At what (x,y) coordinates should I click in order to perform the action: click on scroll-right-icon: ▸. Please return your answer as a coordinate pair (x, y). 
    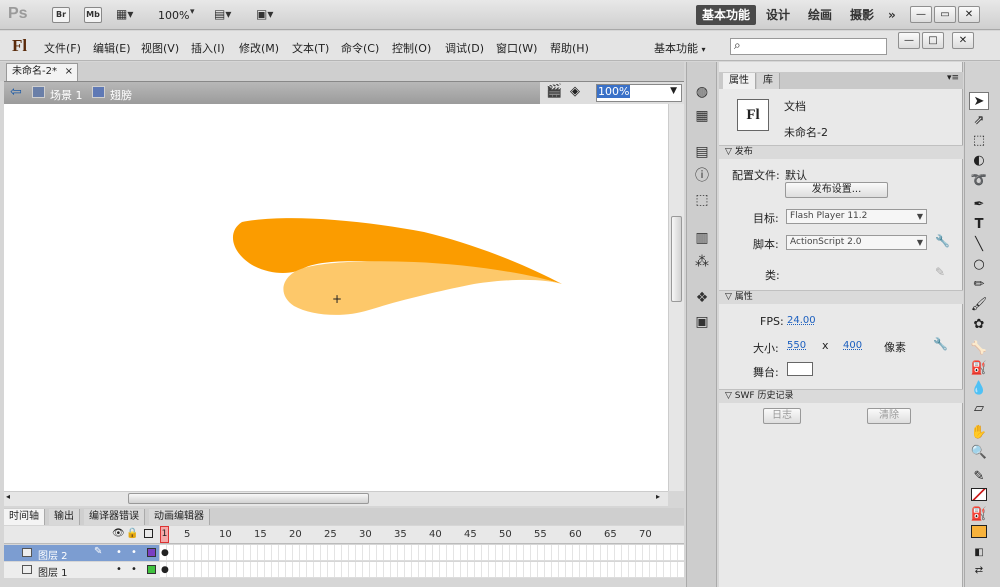
    Looking at the image, I should click on (658, 496).